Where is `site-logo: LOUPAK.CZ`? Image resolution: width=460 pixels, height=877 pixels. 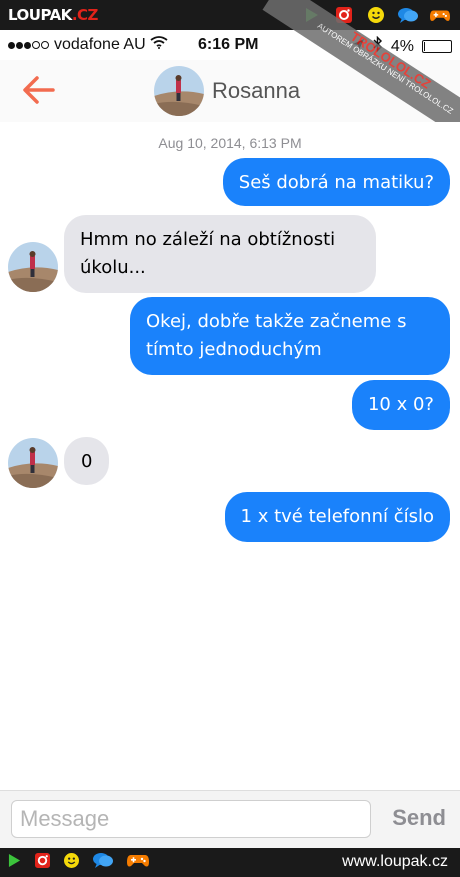 site-logo: LOUPAK.CZ is located at coordinates (53, 15).